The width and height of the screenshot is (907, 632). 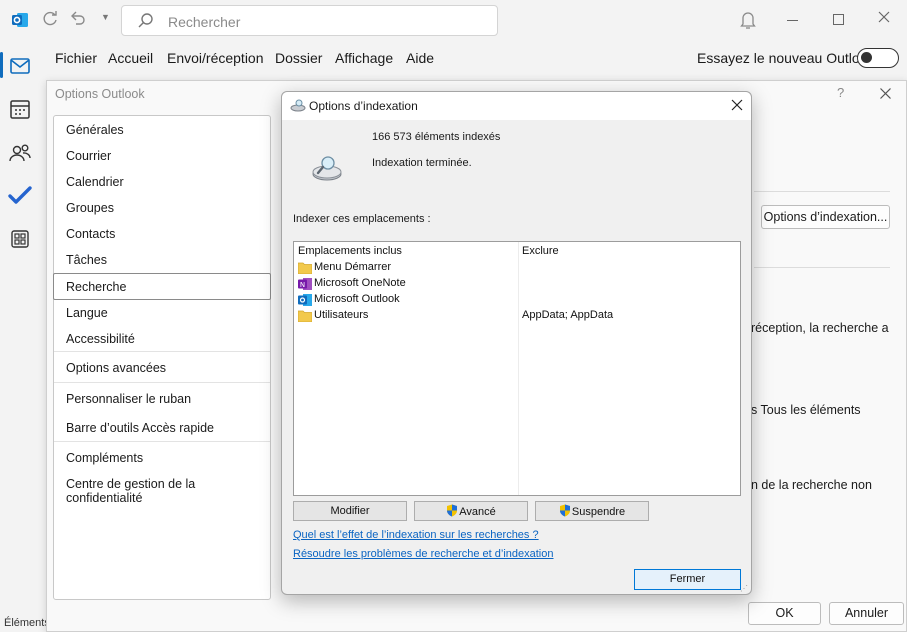 I want to click on advanced-button: Avancé, so click(x=471, y=511).